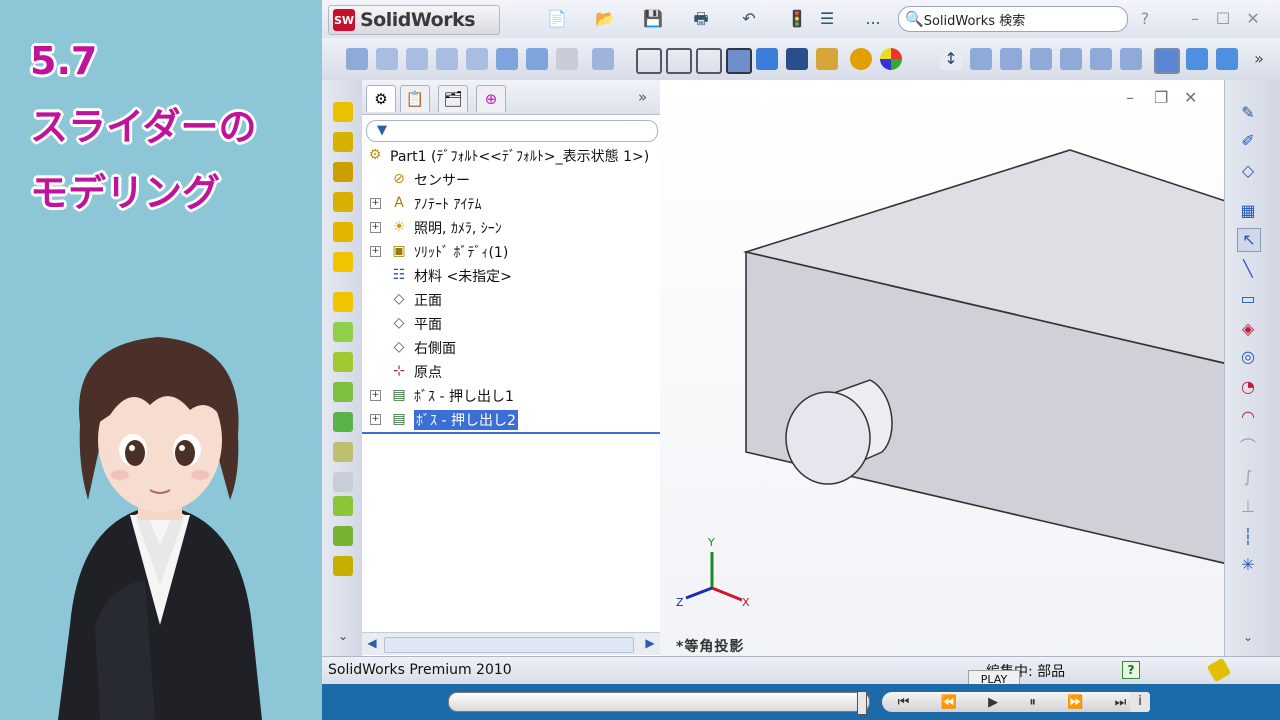 The image size is (1280, 720). What do you see at coordinates (357, 59) in the screenshot?
I see `view-orientation-icon` at bounding box center [357, 59].